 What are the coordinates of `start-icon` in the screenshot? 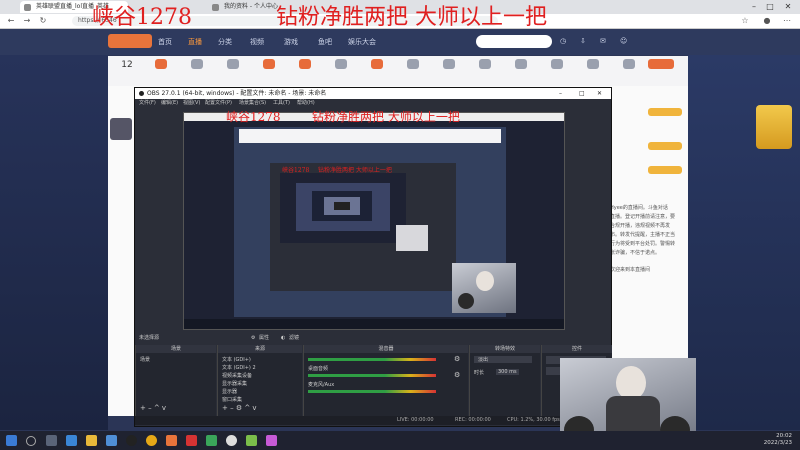 It's located at (11, 440).